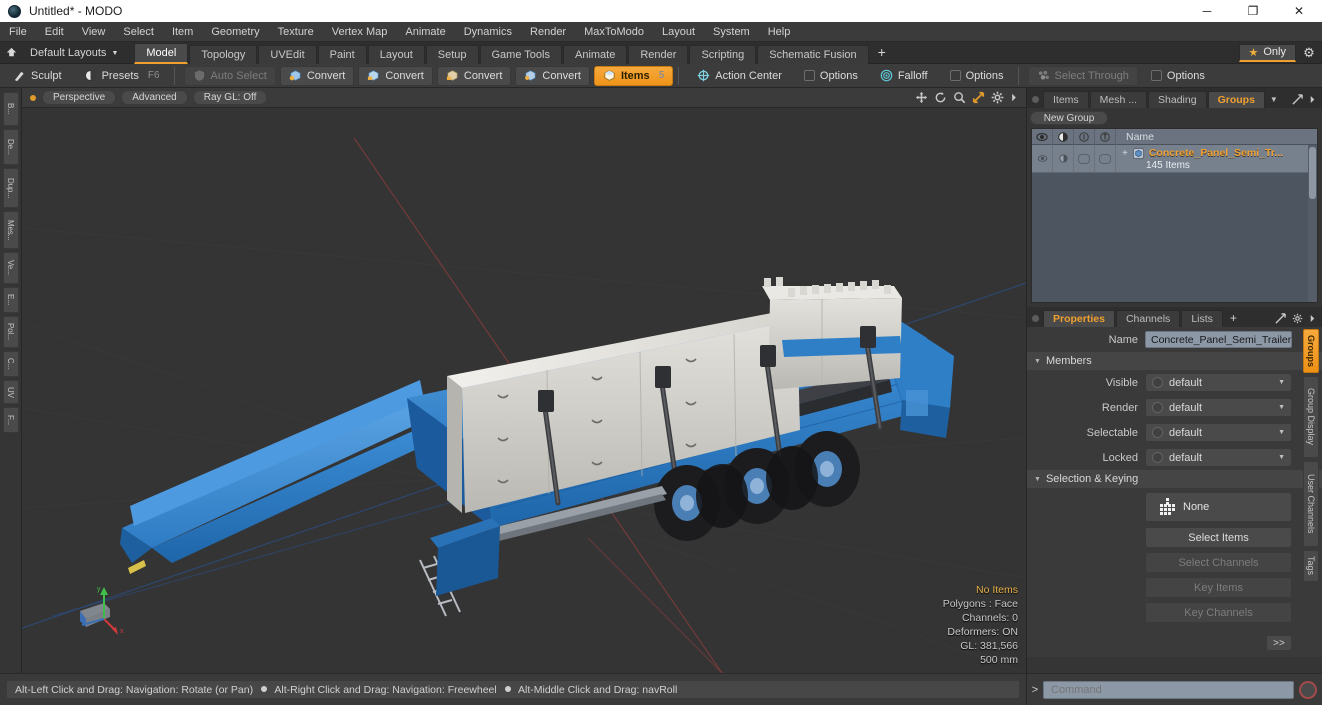 The image size is (1322, 705). I want to click on menu-item-dynamics: Dynamics, so click(488, 32).